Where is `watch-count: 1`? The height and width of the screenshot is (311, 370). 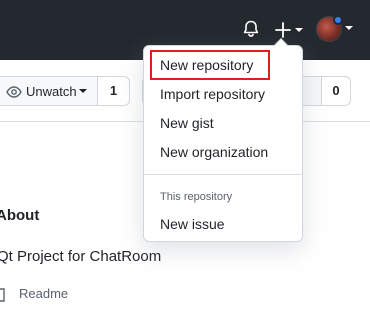
watch-count: 1 is located at coordinates (113, 91).